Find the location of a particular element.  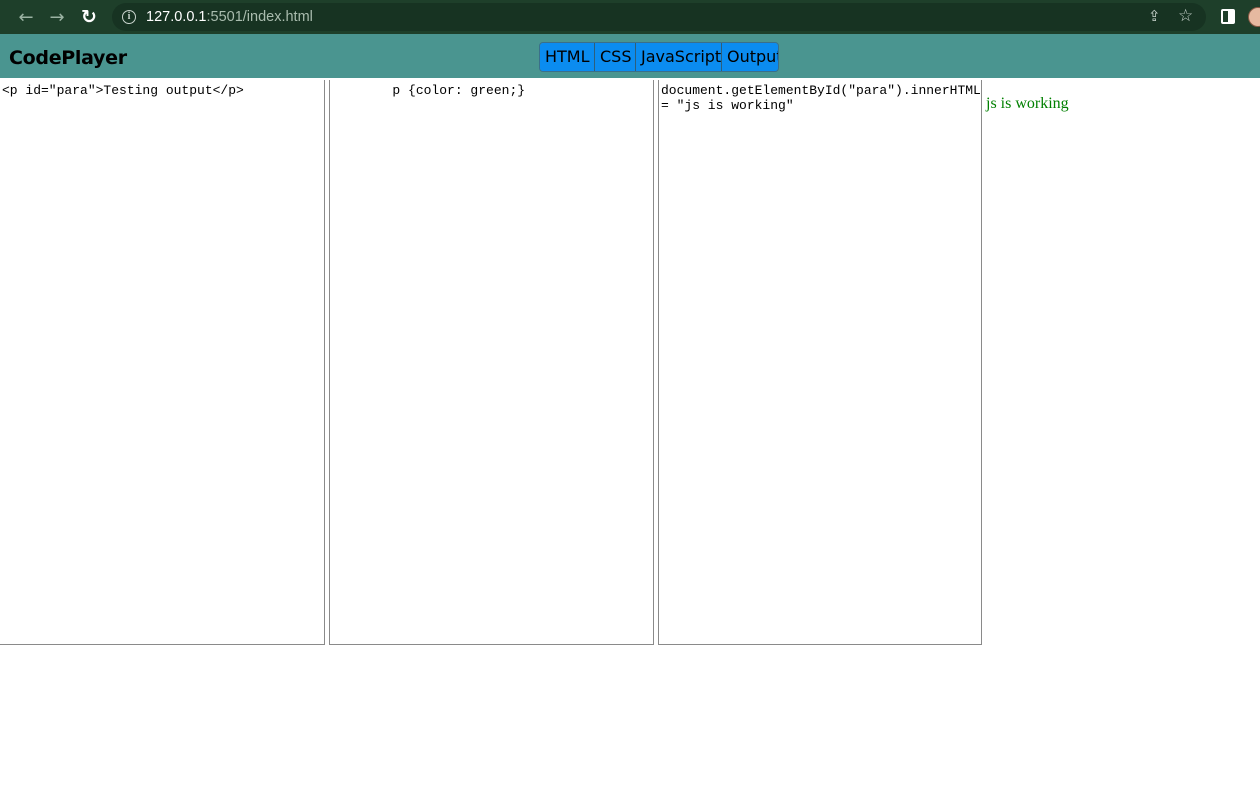

url-text: 127.0.0.1:5501/index.html is located at coordinates (229, 17).